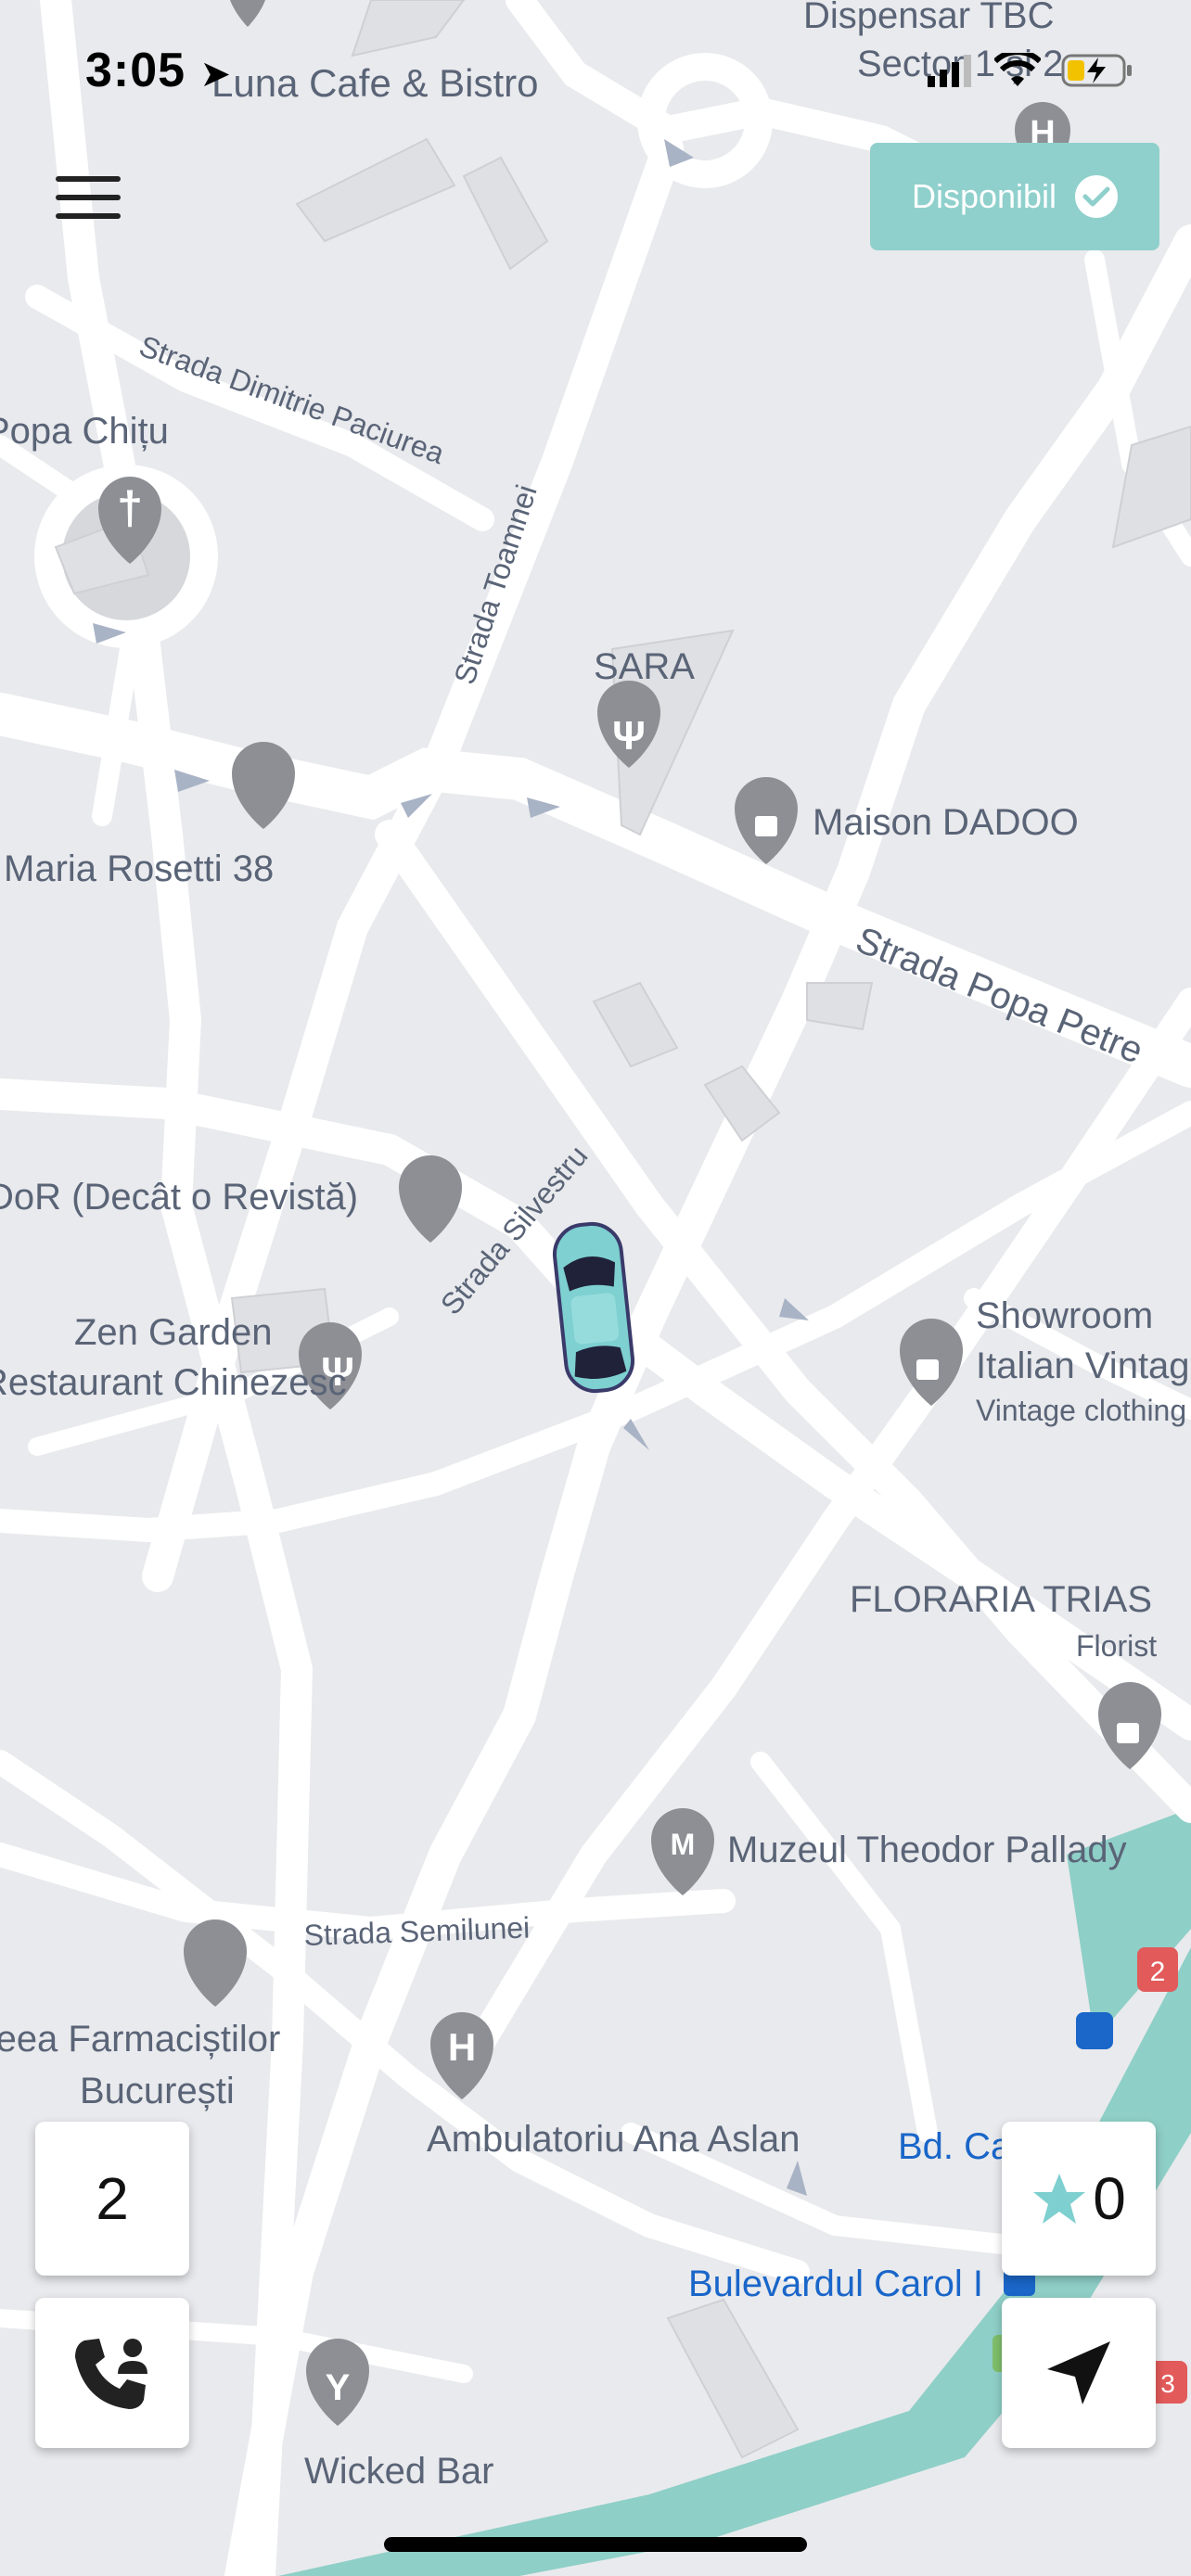 The height and width of the screenshot is (2576, 1191). Describe the element at coordinates (946, 823) in the screenshot. I see `place-label: Maison DADOO` at that location.